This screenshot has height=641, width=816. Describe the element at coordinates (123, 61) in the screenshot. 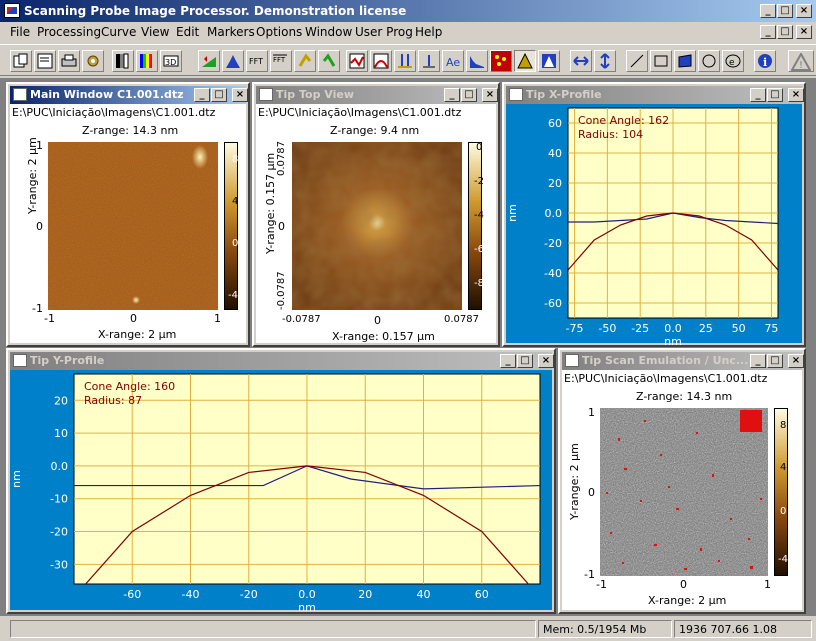

I see `gray-palette-icon` at that location.